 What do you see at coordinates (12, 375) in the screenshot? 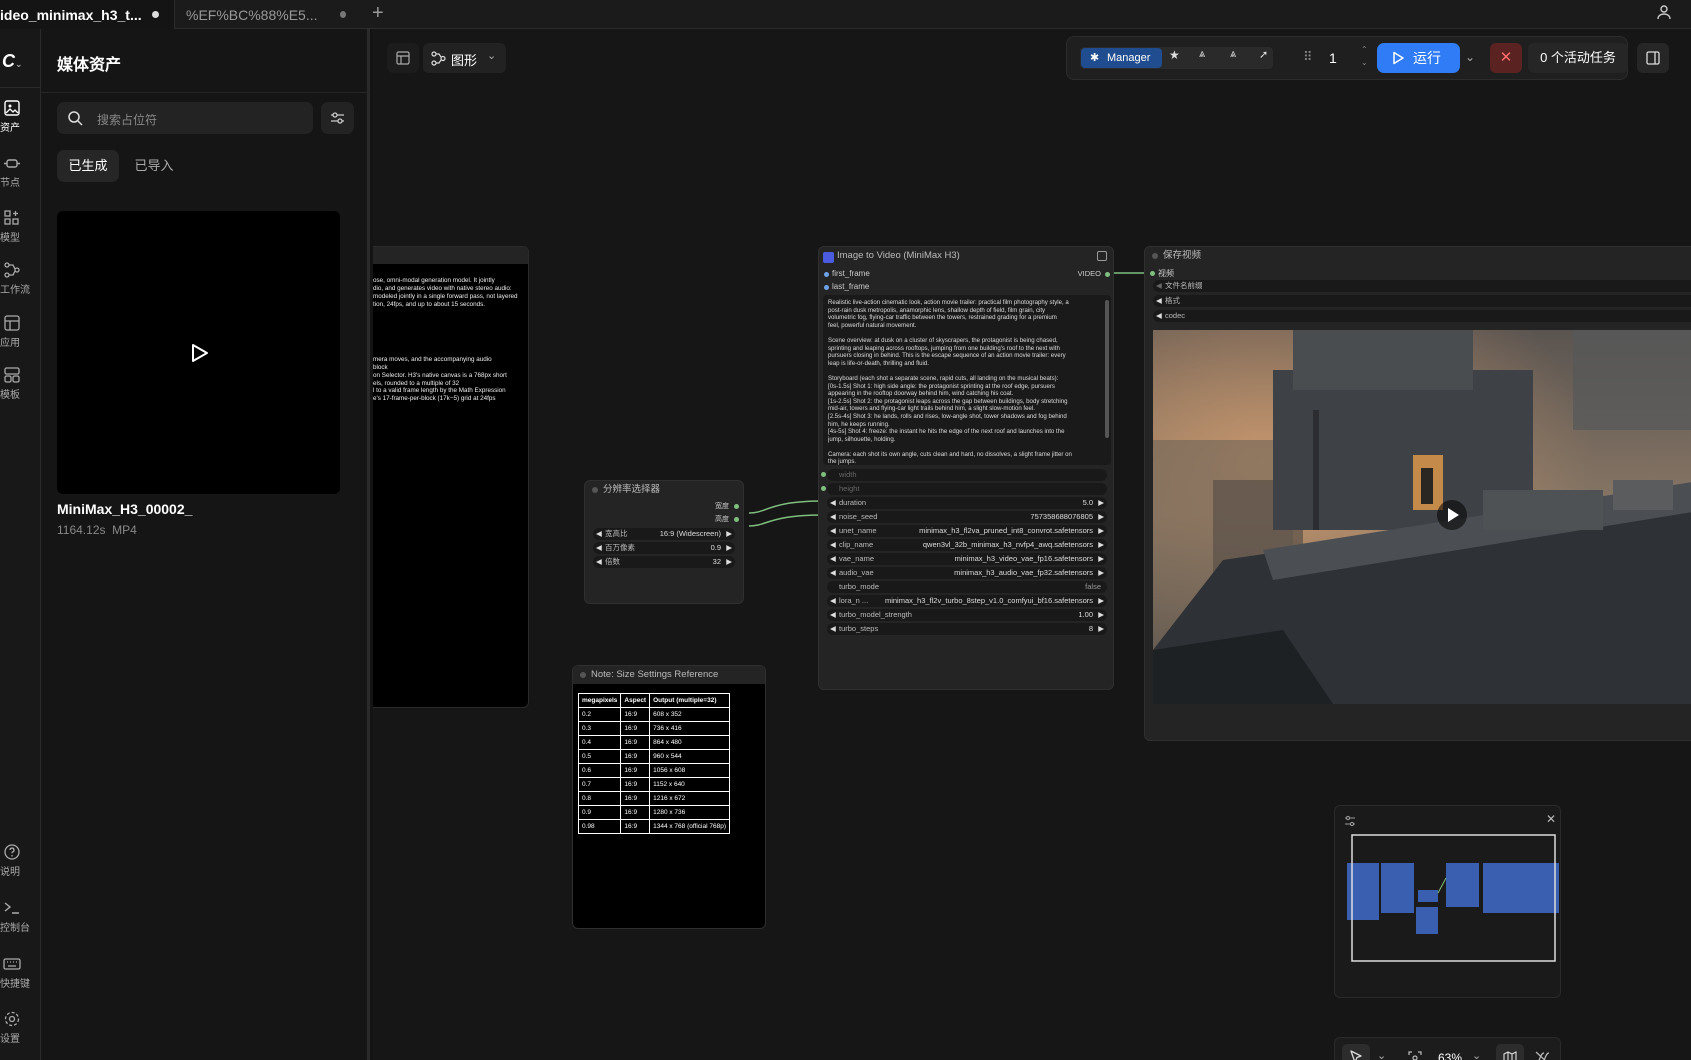
I see `template-icon` at bounding box center [12, 375].